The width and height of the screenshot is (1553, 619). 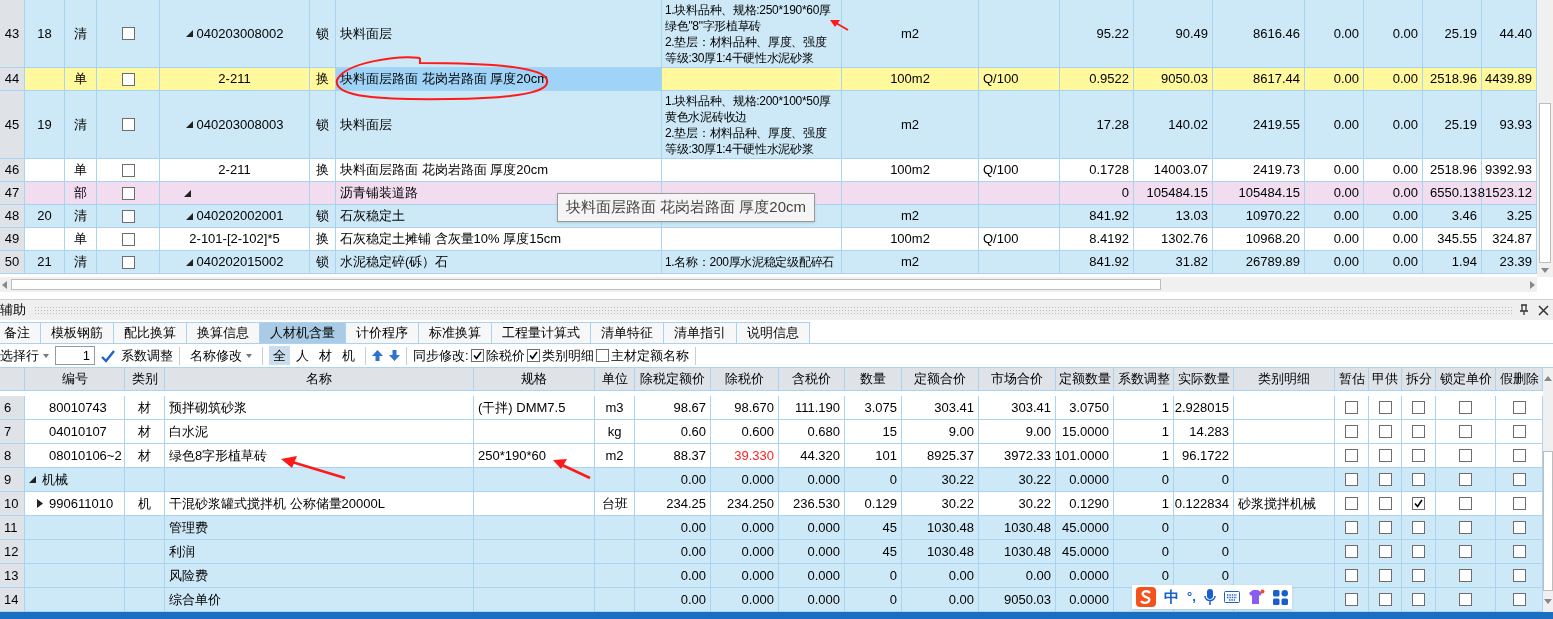 What do you see at coordinates (12, 432) in the screenshot?
I see `row-number: 7` at bounding box center [12, 432].